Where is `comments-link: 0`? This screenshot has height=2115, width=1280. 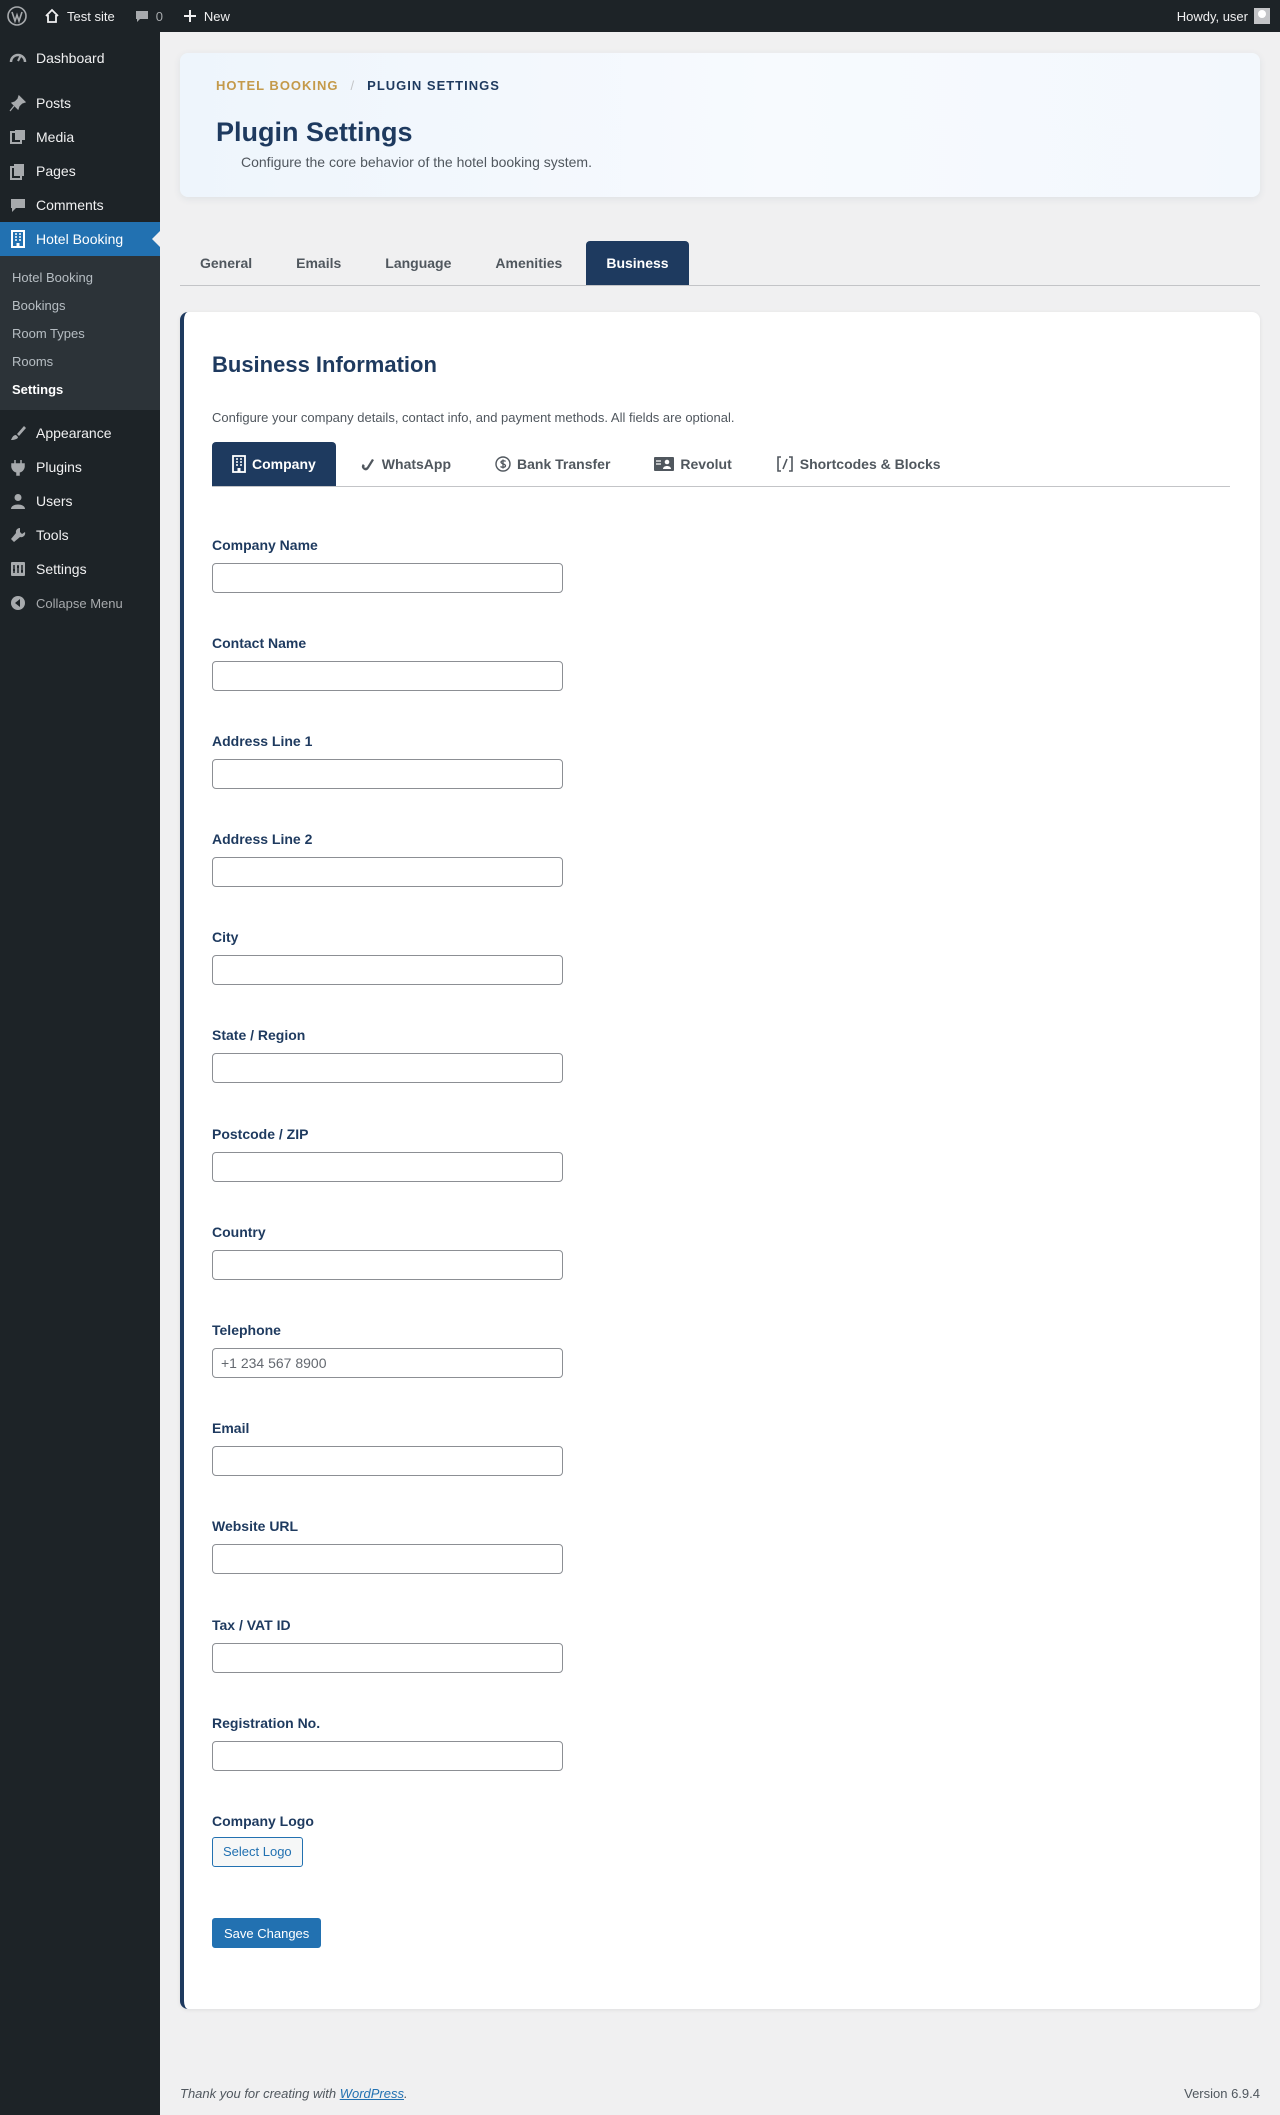 comments-link: 0 is located at coordinates (149, 16).